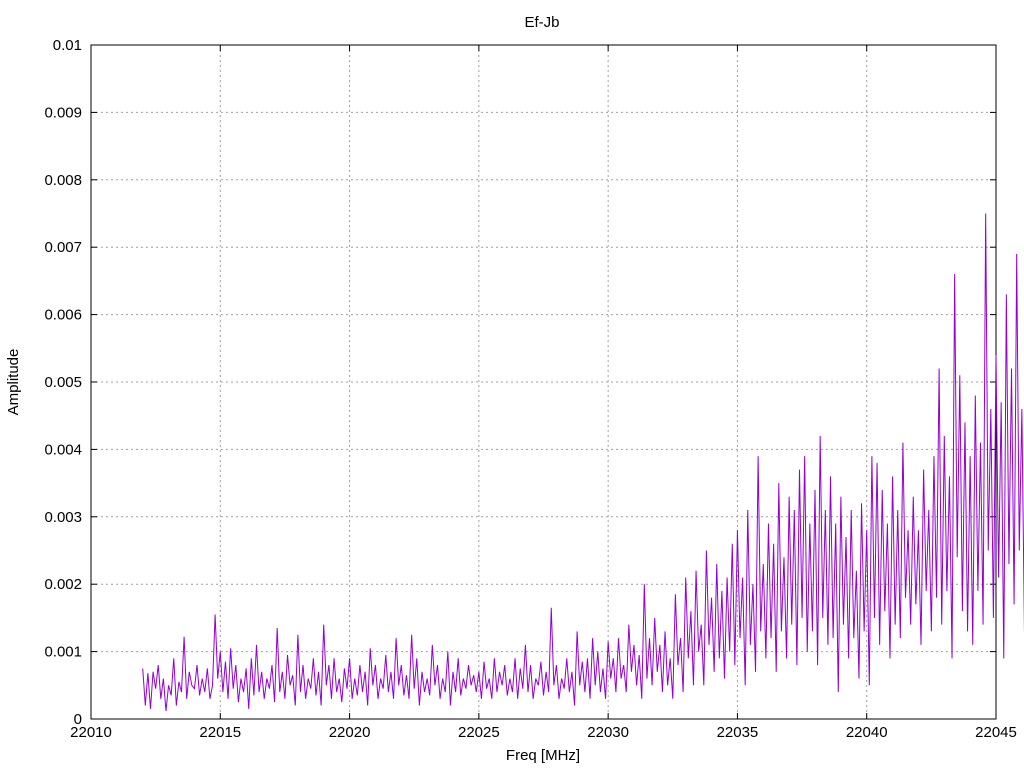 Image resolution: width=1024 pixels, height=768 pixels. Describe the element at coordinates (479, 732) in the screenshot. I see `x-tick-label: 22025` at that location.